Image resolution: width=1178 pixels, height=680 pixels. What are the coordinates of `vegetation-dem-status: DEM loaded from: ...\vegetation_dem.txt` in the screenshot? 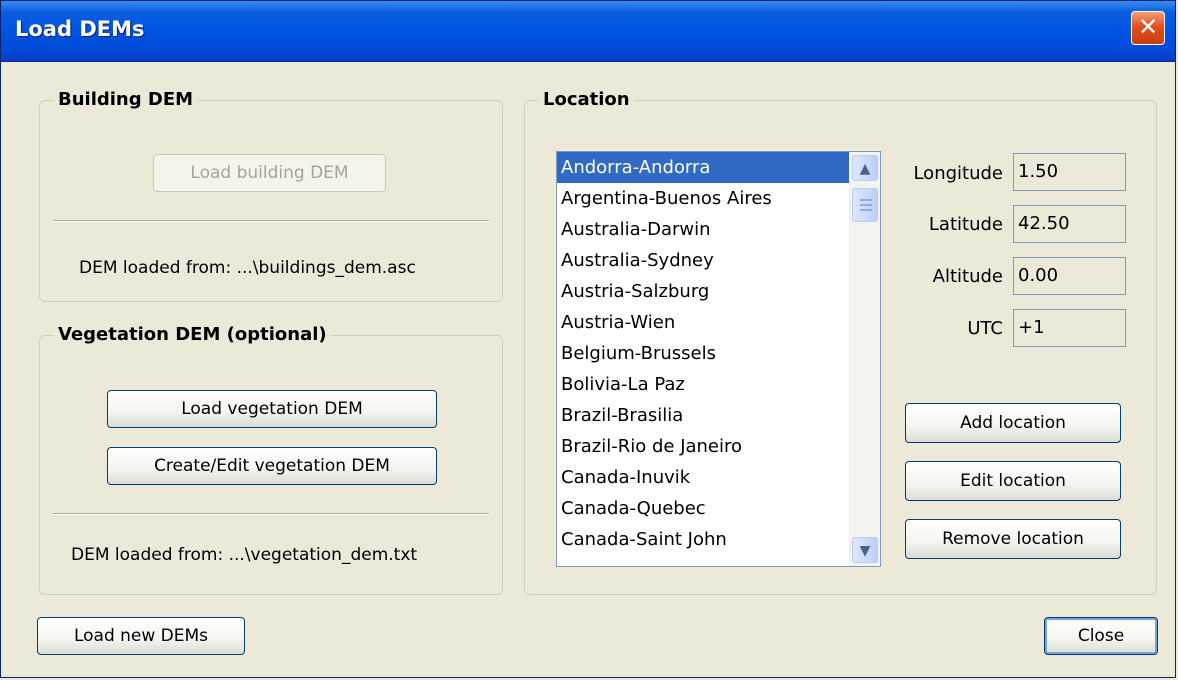 It's located at (244, 555).